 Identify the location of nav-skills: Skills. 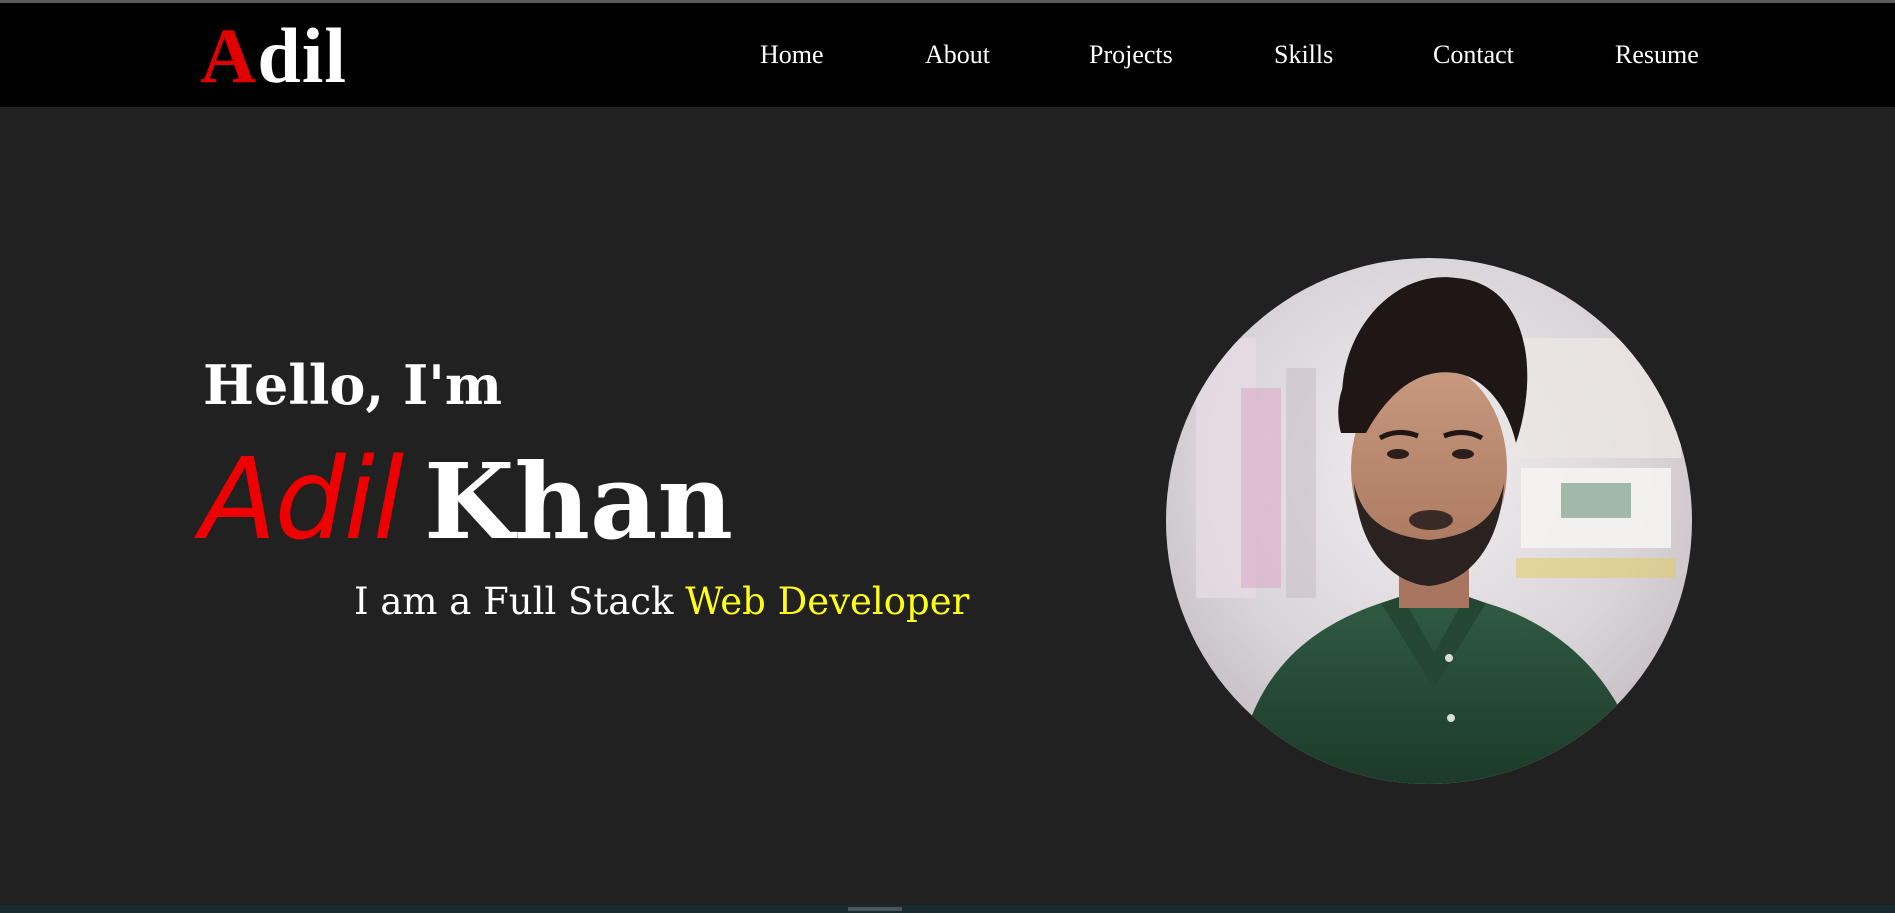
(1303, 55).